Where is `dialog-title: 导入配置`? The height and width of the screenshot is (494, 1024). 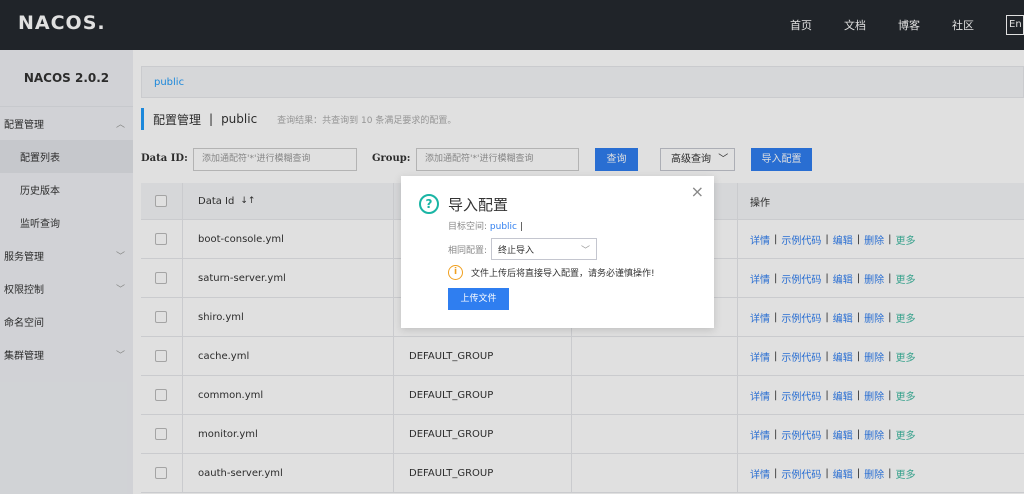
dialog-title: 导入配置 is located at coordinates (478, 205).